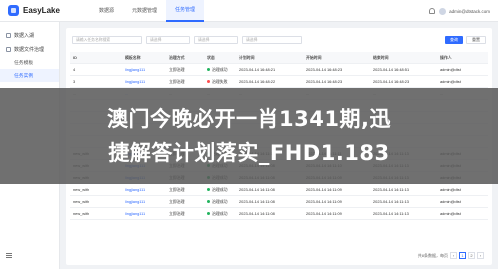  I want to click on logo: EasyLake, so click(49, 10).